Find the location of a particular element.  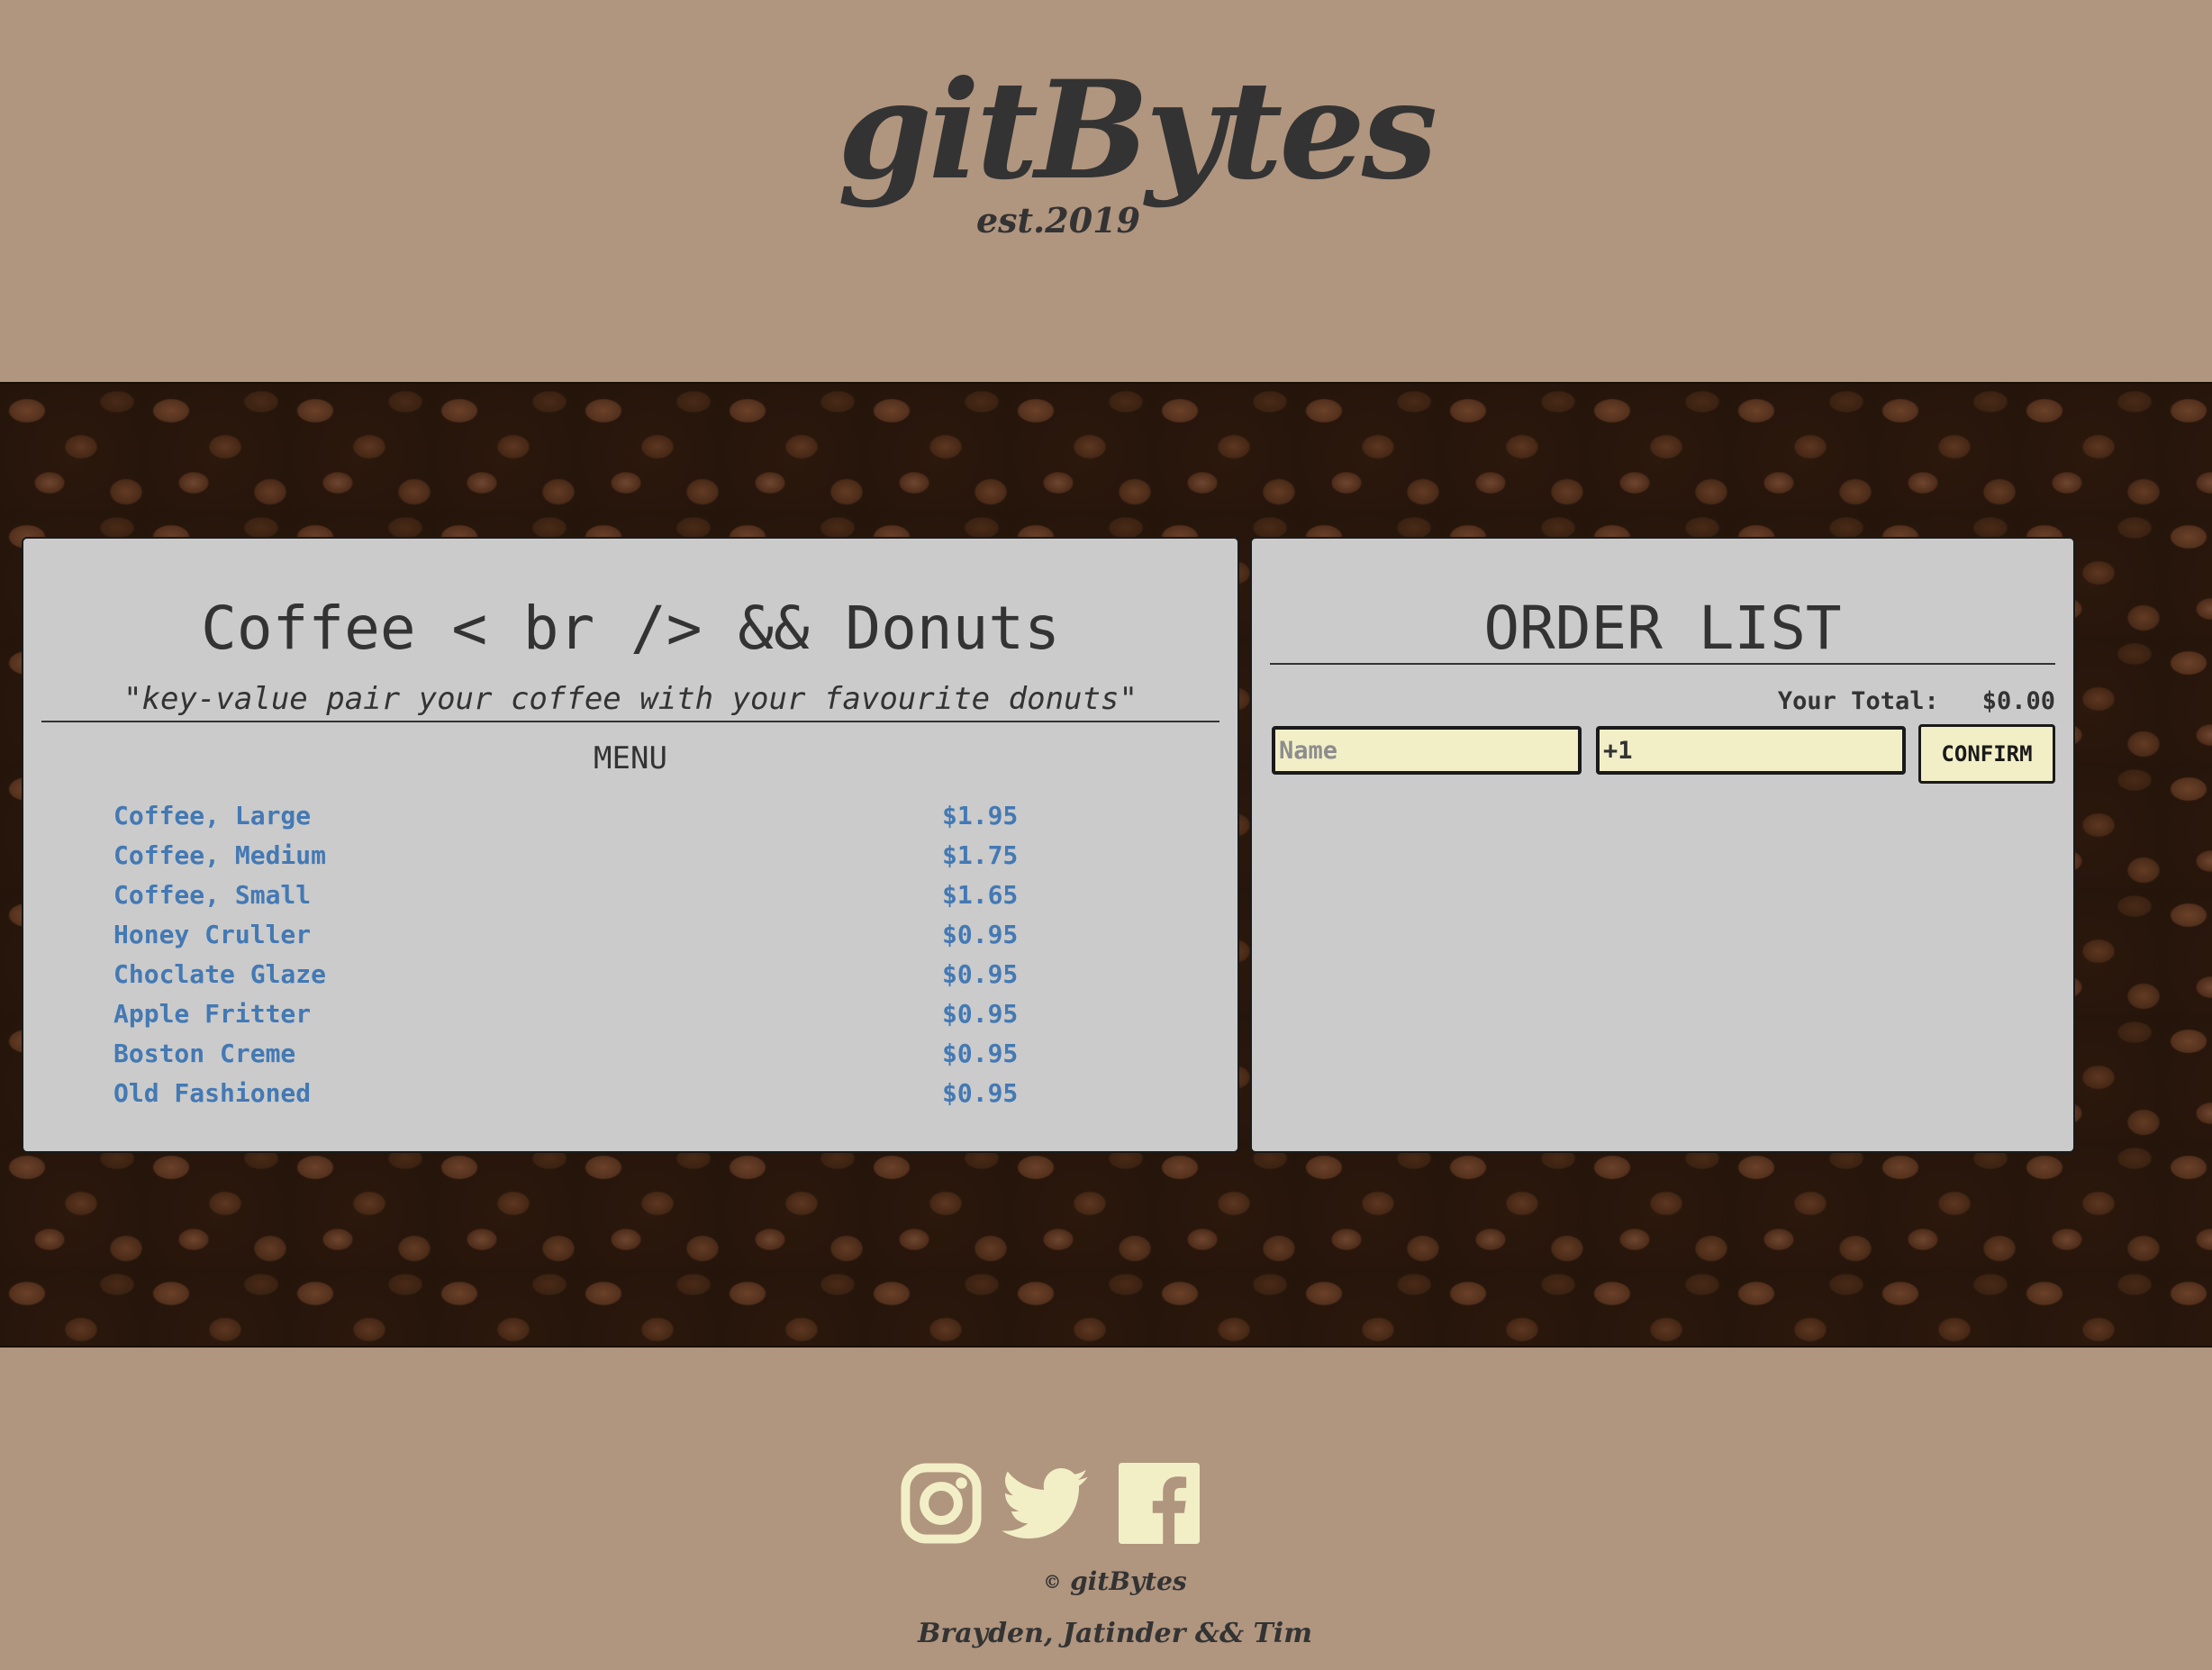

quantity-input is located at coordinates (1751, 750).